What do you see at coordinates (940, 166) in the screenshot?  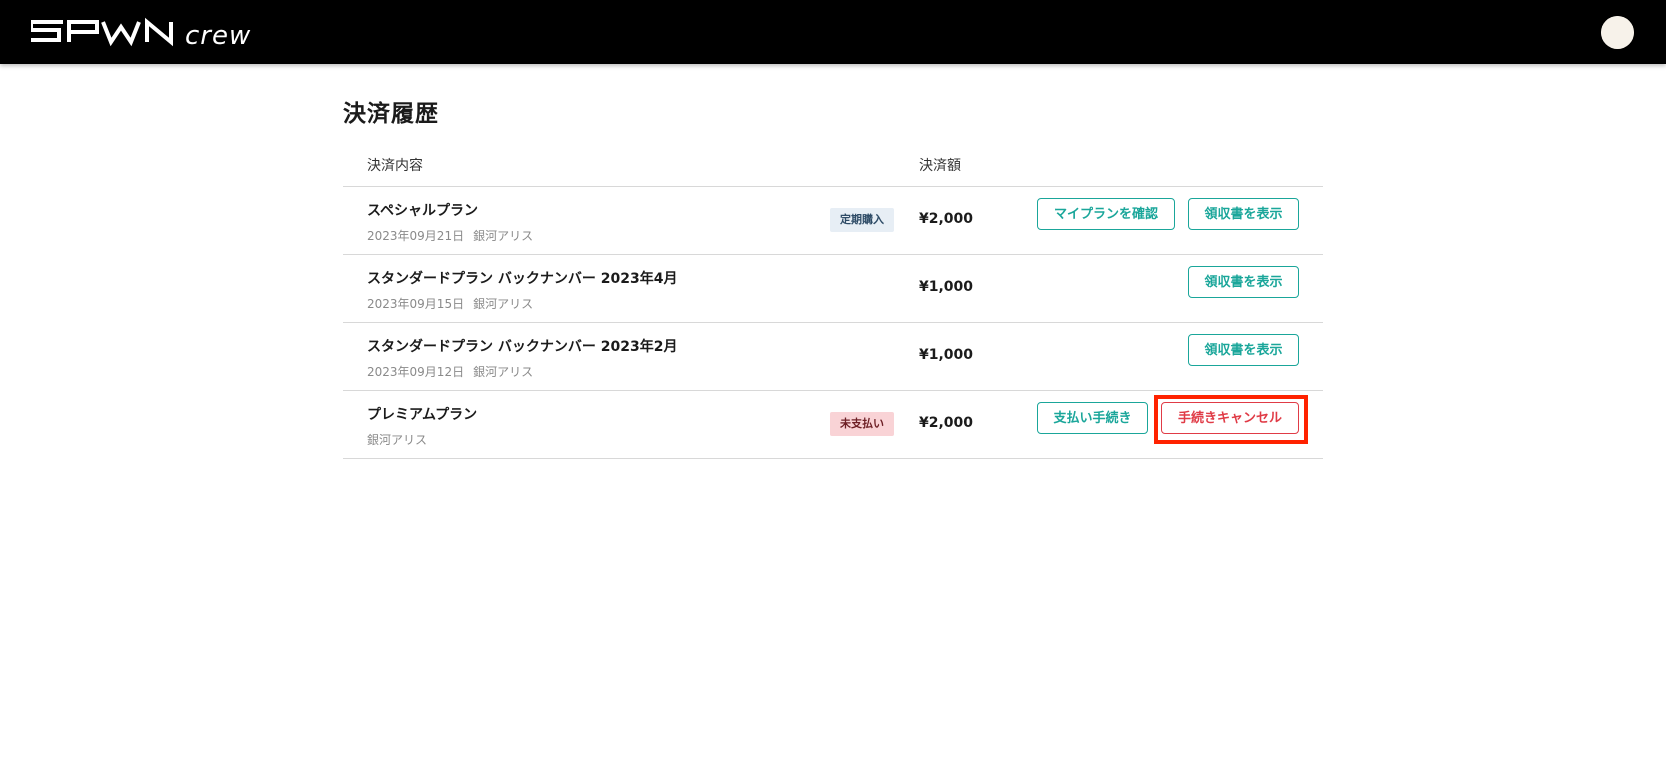 I see `column-header-amount: 決済額` at bounding box center [940, 166].